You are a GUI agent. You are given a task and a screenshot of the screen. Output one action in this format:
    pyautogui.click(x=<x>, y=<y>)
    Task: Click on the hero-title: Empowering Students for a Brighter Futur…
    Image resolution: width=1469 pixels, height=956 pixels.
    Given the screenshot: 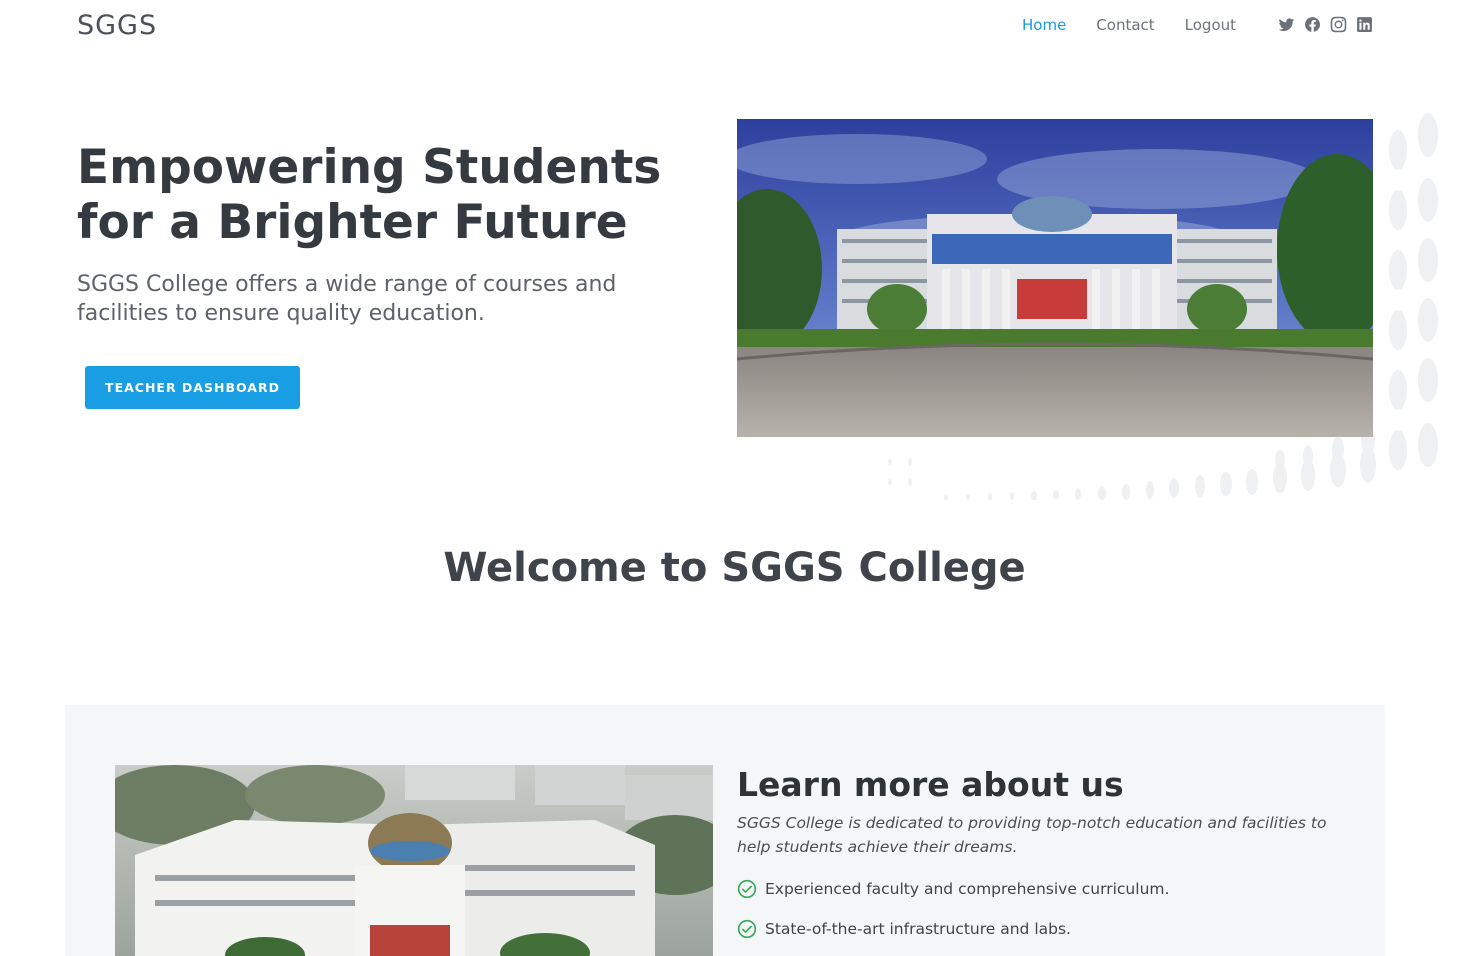 What is the action you would take?
    pyautogui.click(x=369, y=195)
    